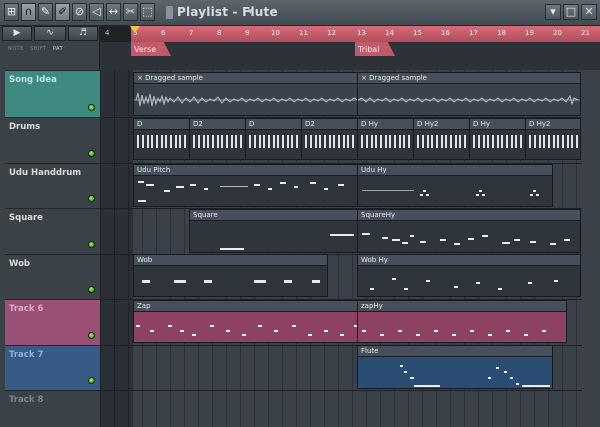 This screenshot has height=427, width=600. What do you see at coordinates (553, 12) in the screenshot?
I see `window-menu-icon: ▾` at bounding box center [553, 12].